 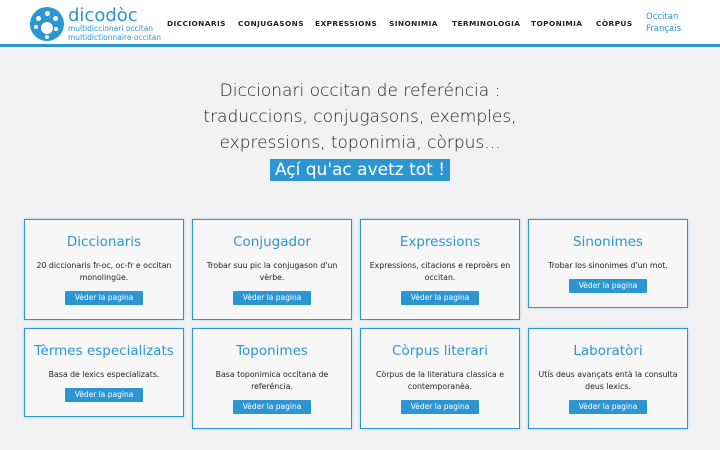 I want to click on card-title: Toponimes, so click(x=272, y=351).